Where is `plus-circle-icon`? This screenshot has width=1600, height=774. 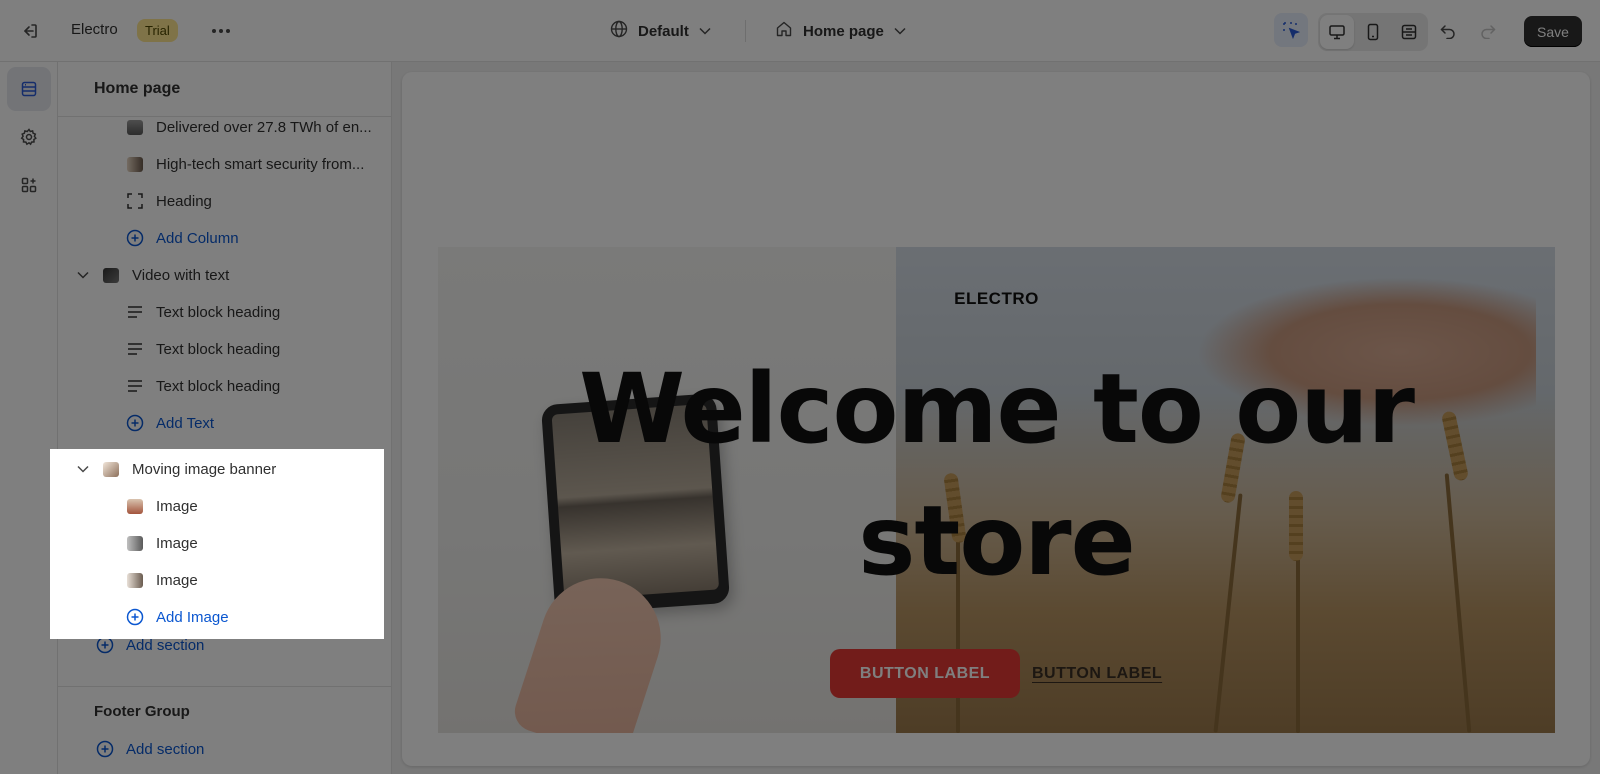 plus-circle-icon is located at coordinates (135, 617).